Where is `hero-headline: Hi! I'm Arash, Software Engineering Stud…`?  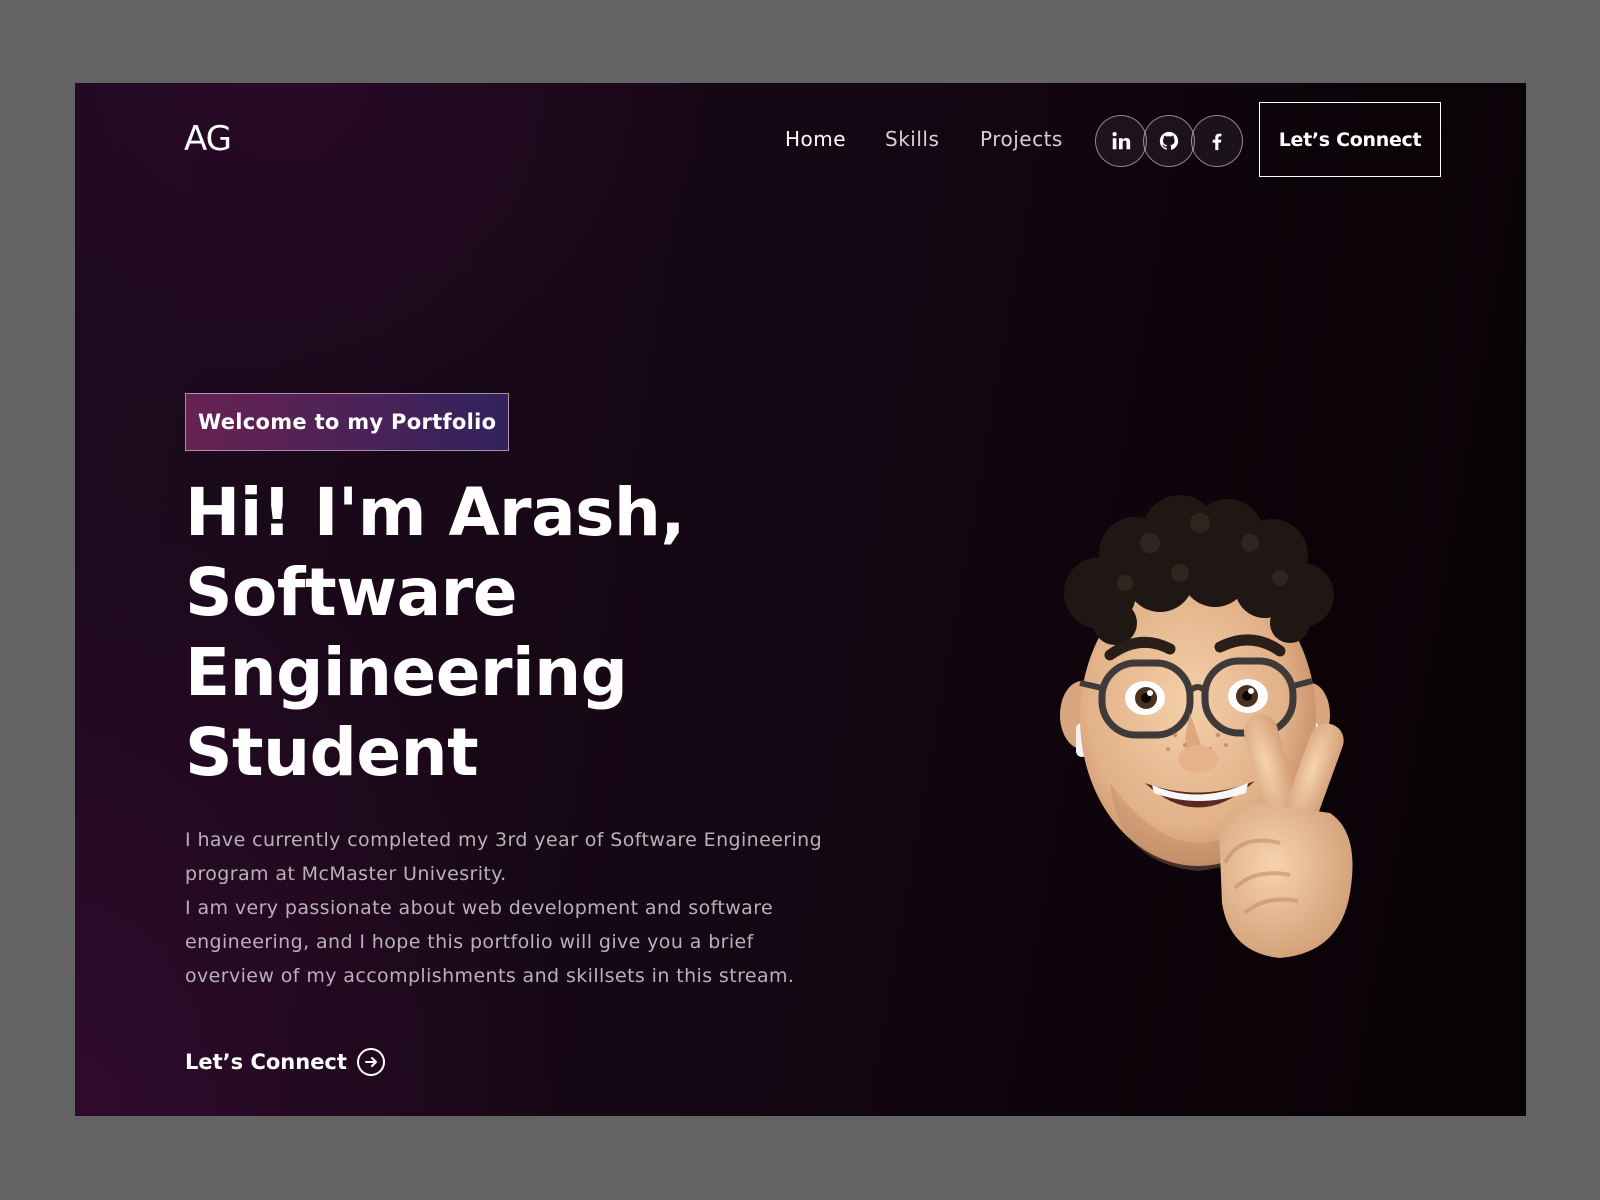 hero-headline: Hi! I'm Arash, Software Engineering Stud… is located at coordinates (505, 633).